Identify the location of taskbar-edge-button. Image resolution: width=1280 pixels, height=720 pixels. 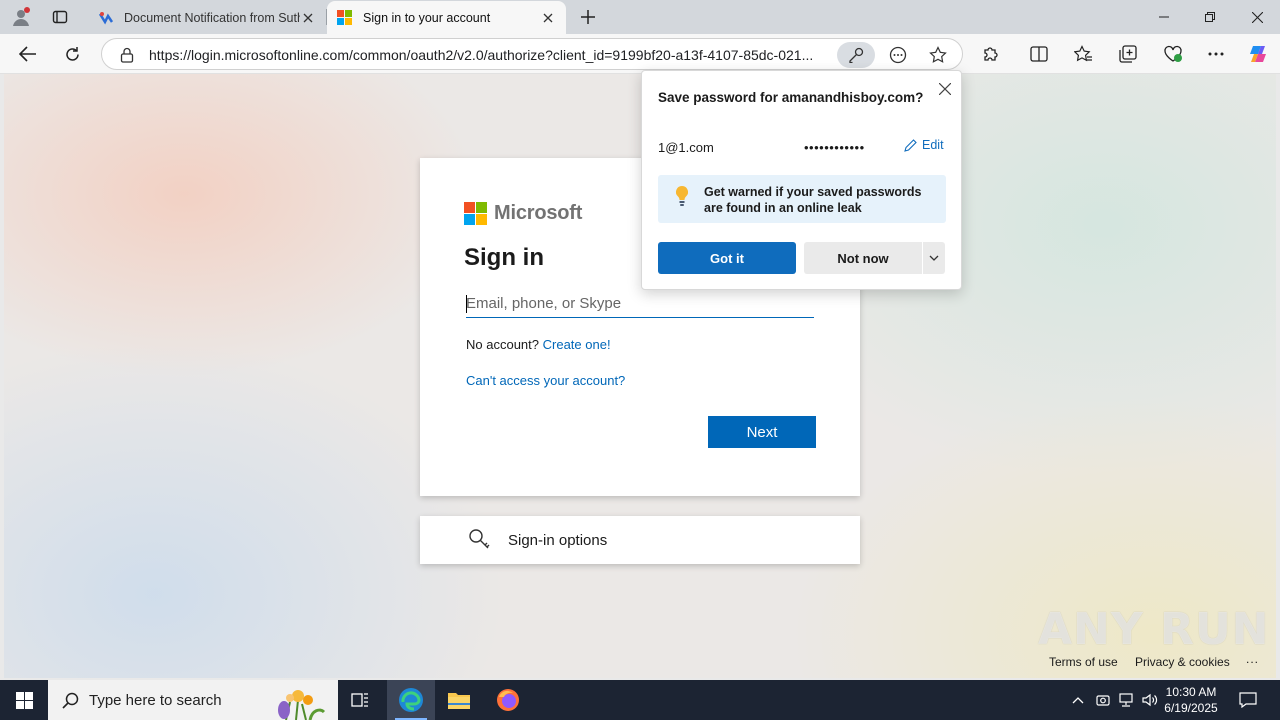
(411, 700).